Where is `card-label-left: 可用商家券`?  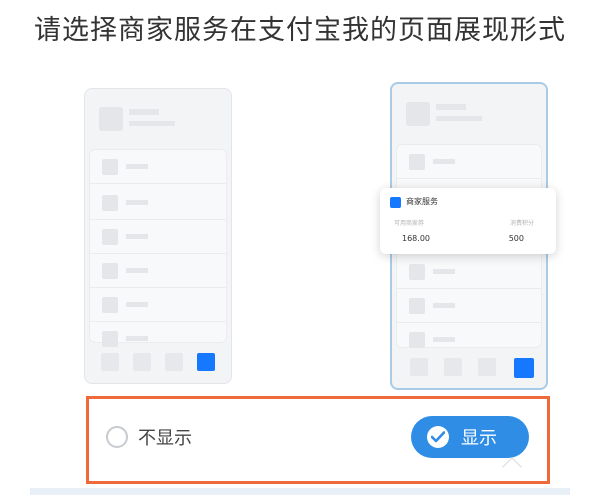 card-label-left: 可用商家券 is located at coordinates (409, 223).